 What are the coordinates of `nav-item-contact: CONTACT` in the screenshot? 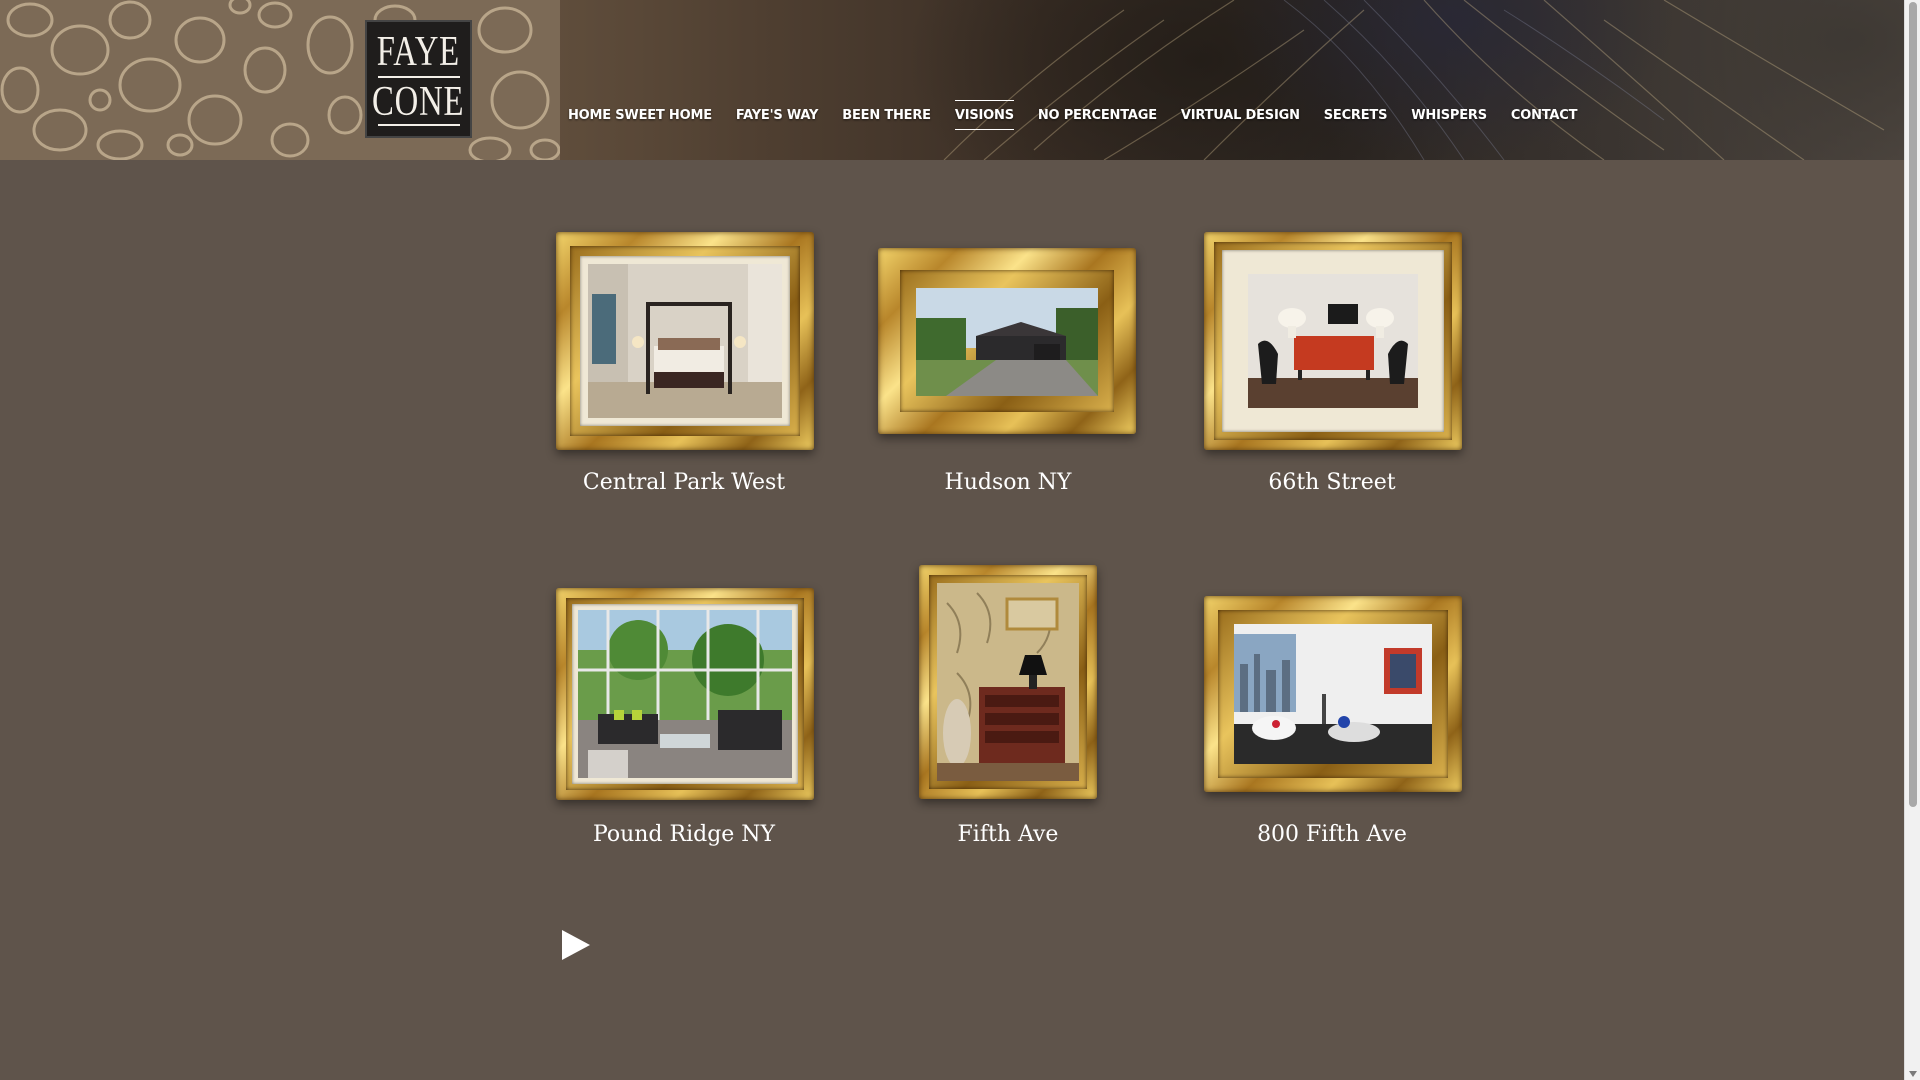 It's located at (1544, 115).